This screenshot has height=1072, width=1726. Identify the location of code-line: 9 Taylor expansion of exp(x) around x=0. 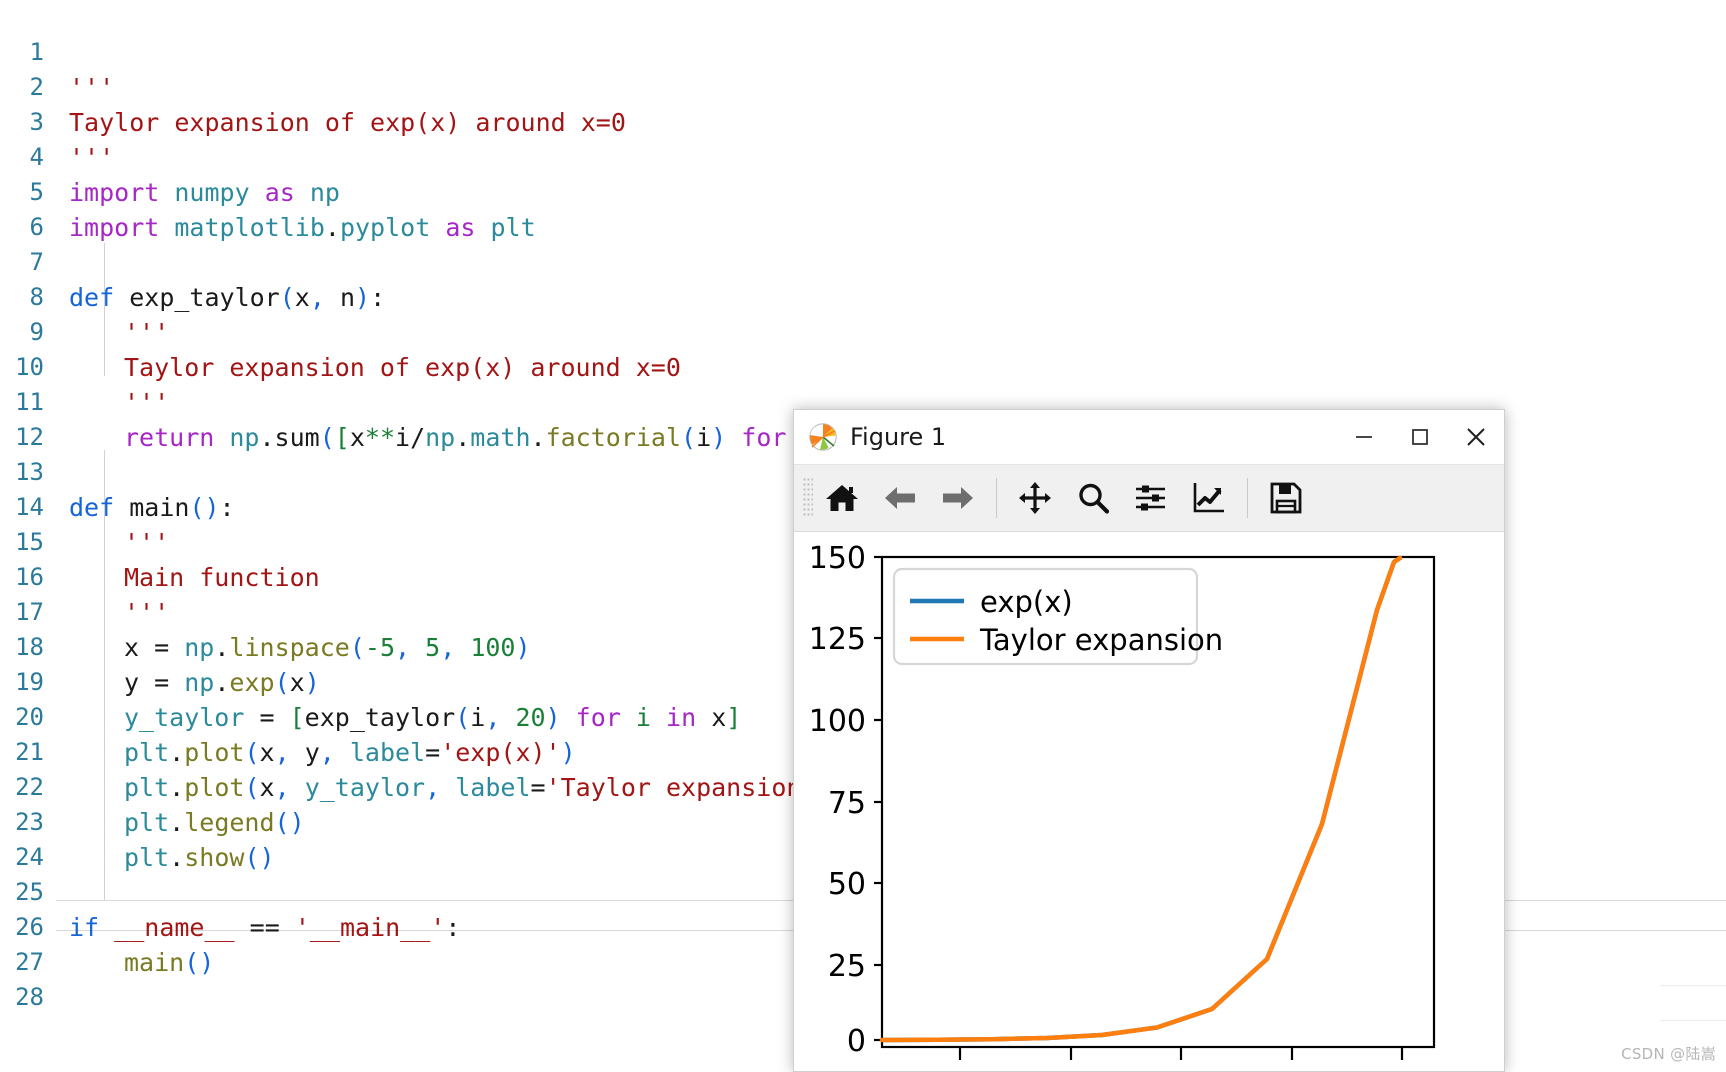
(863, 331).